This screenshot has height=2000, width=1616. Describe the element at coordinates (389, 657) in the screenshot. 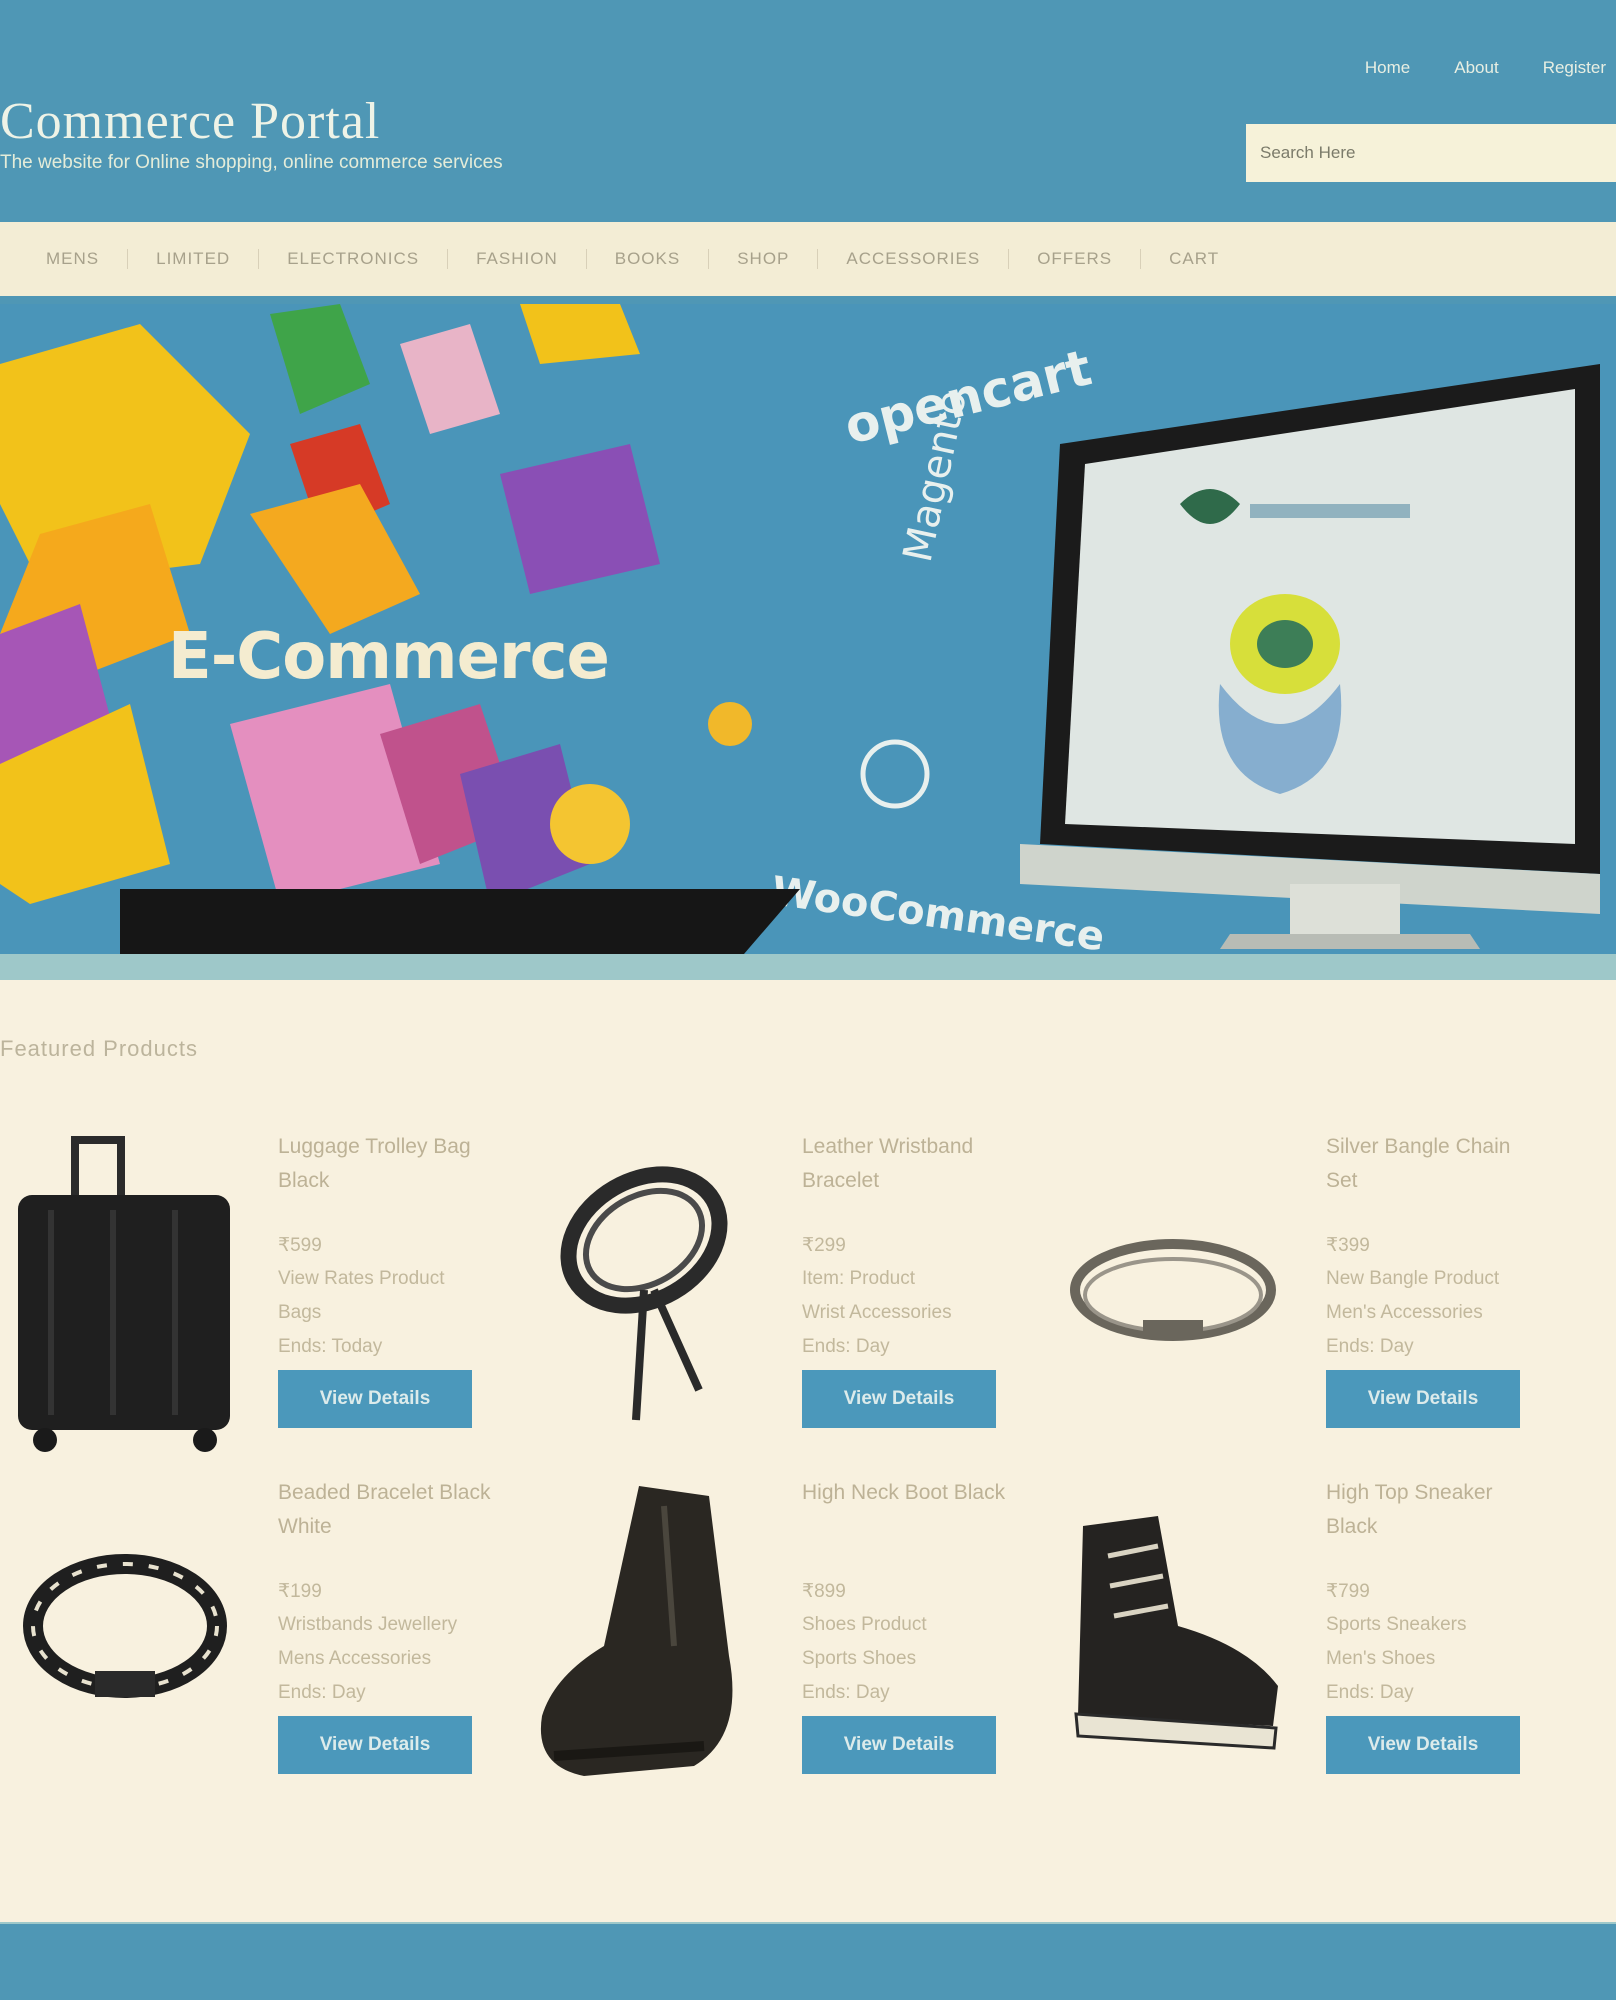

I see `banner-heading: E-Commerce` at that location.